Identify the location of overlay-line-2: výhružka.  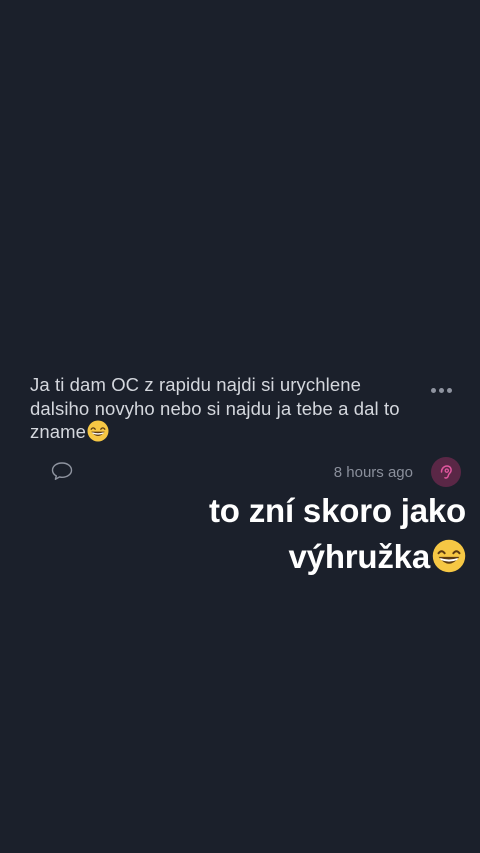
(359, 556).